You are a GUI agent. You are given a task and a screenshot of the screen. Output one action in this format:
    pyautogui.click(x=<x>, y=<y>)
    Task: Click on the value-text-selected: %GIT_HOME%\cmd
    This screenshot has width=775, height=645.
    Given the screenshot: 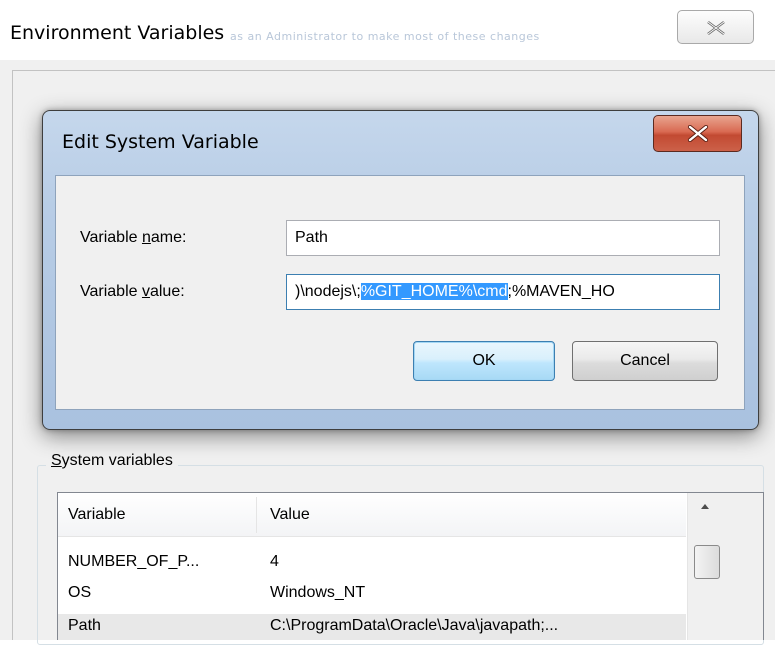 What is the action you would take?
    pyautogui.click(x=434, y=291)
    